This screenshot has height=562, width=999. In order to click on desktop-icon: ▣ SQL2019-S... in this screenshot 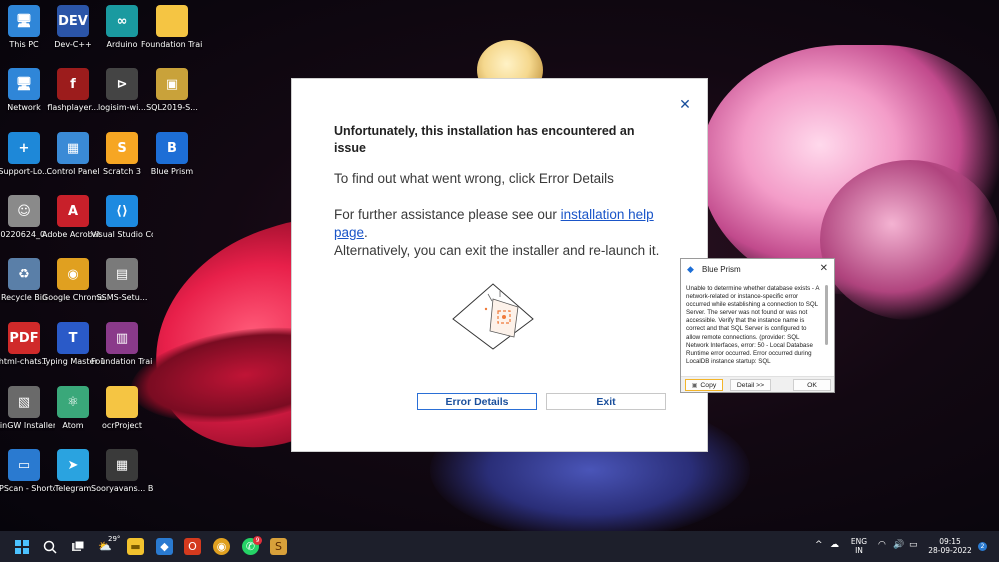, I will do `click(172, 98)`.